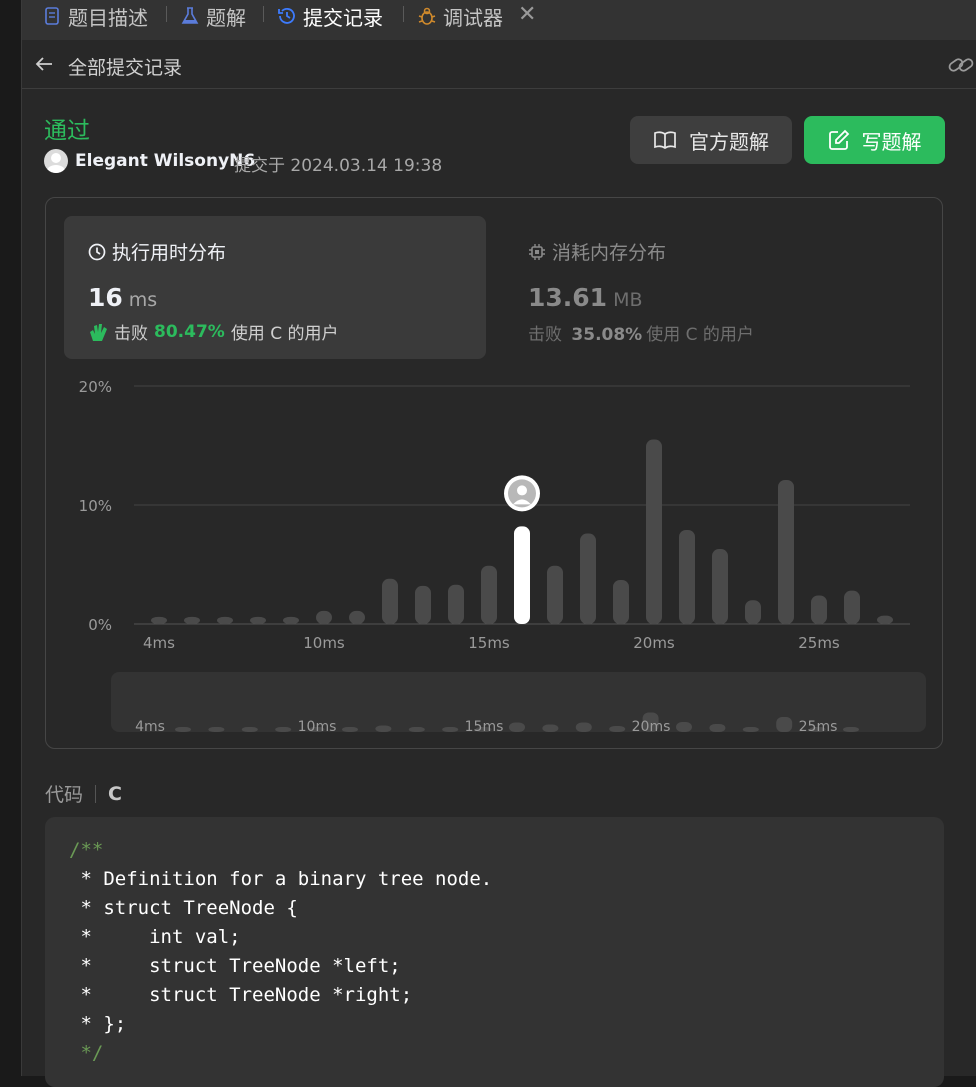 The height and width of the screenshot is (1087, 976). I want to click on code-label: 代码, so click(64, 795).